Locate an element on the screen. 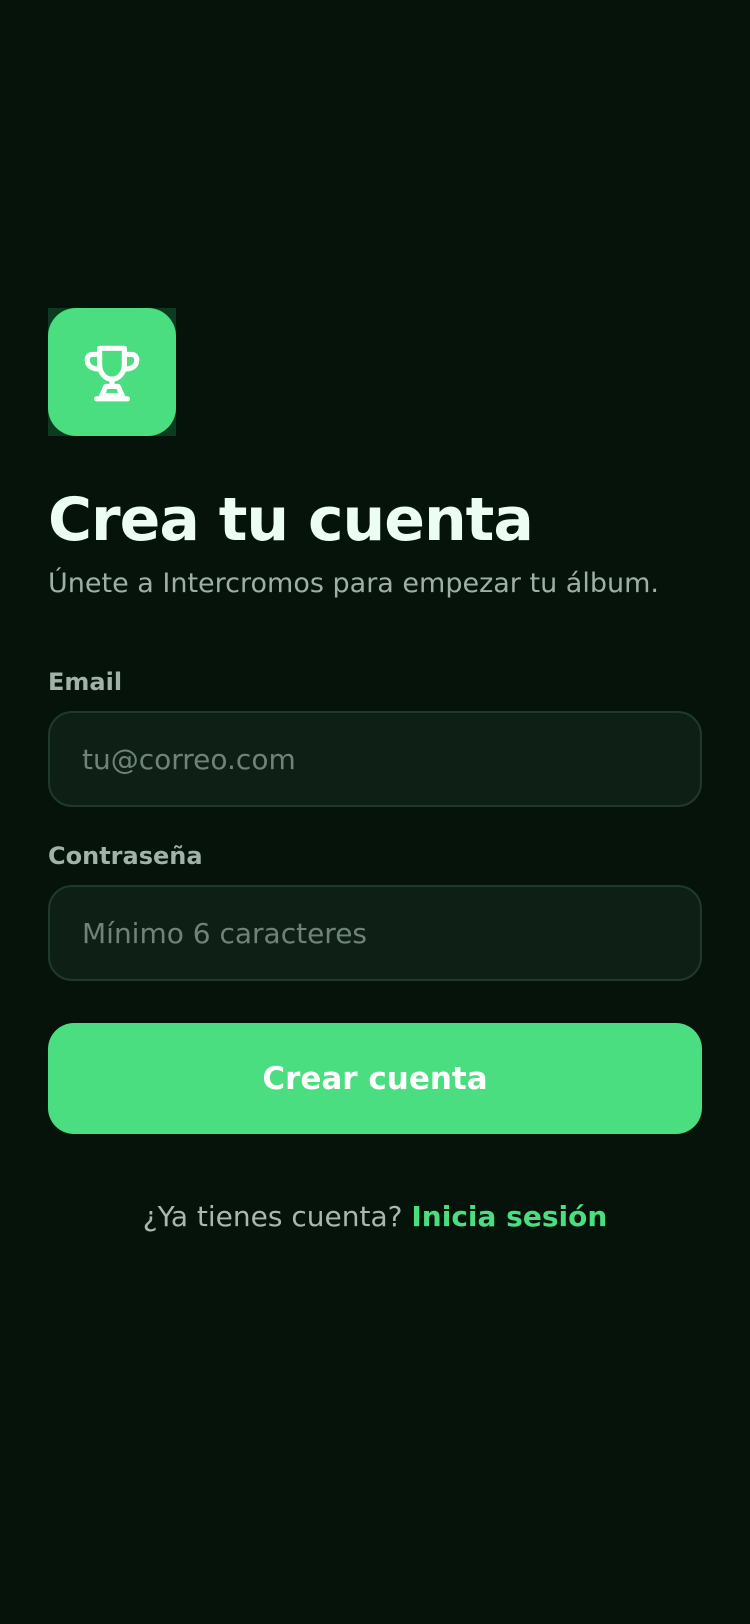 The height and width of the screenshot is (1624, 750). app-logo-container is located at coordinates (112, 372).